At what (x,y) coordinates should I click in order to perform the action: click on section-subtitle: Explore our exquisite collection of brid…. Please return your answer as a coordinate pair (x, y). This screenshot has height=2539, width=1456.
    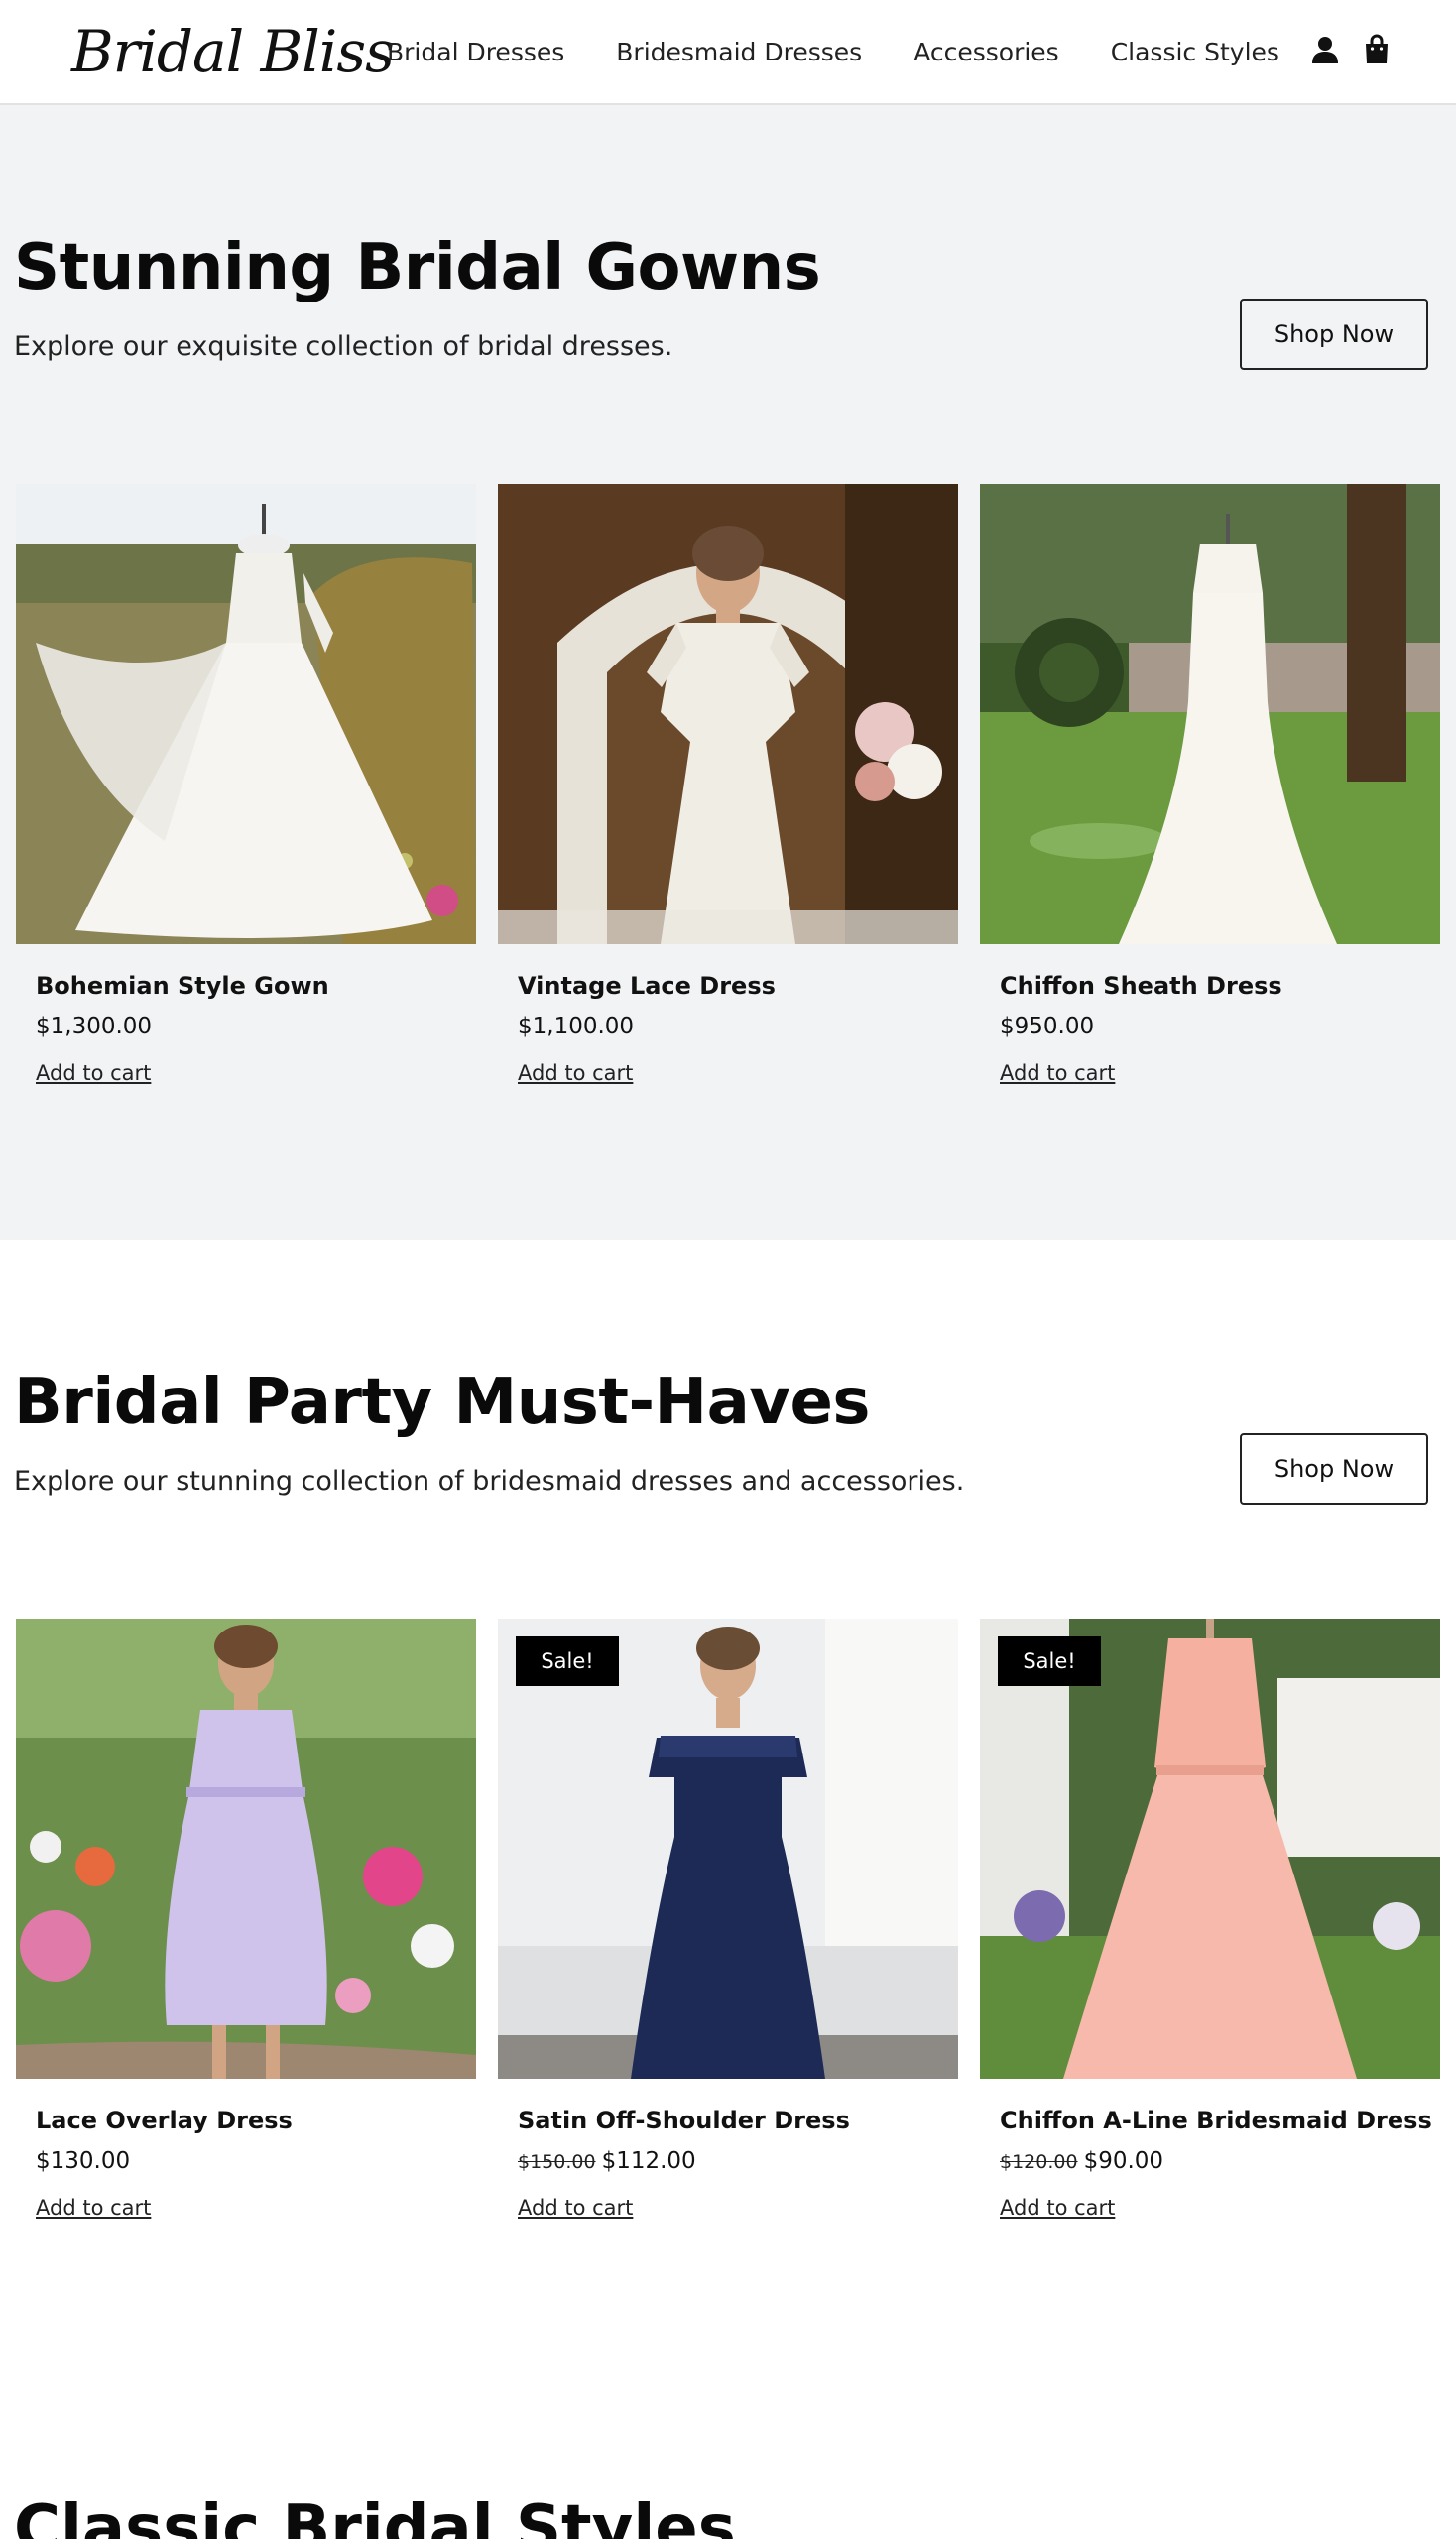
    Looking at the image, I should click on (343, 346).